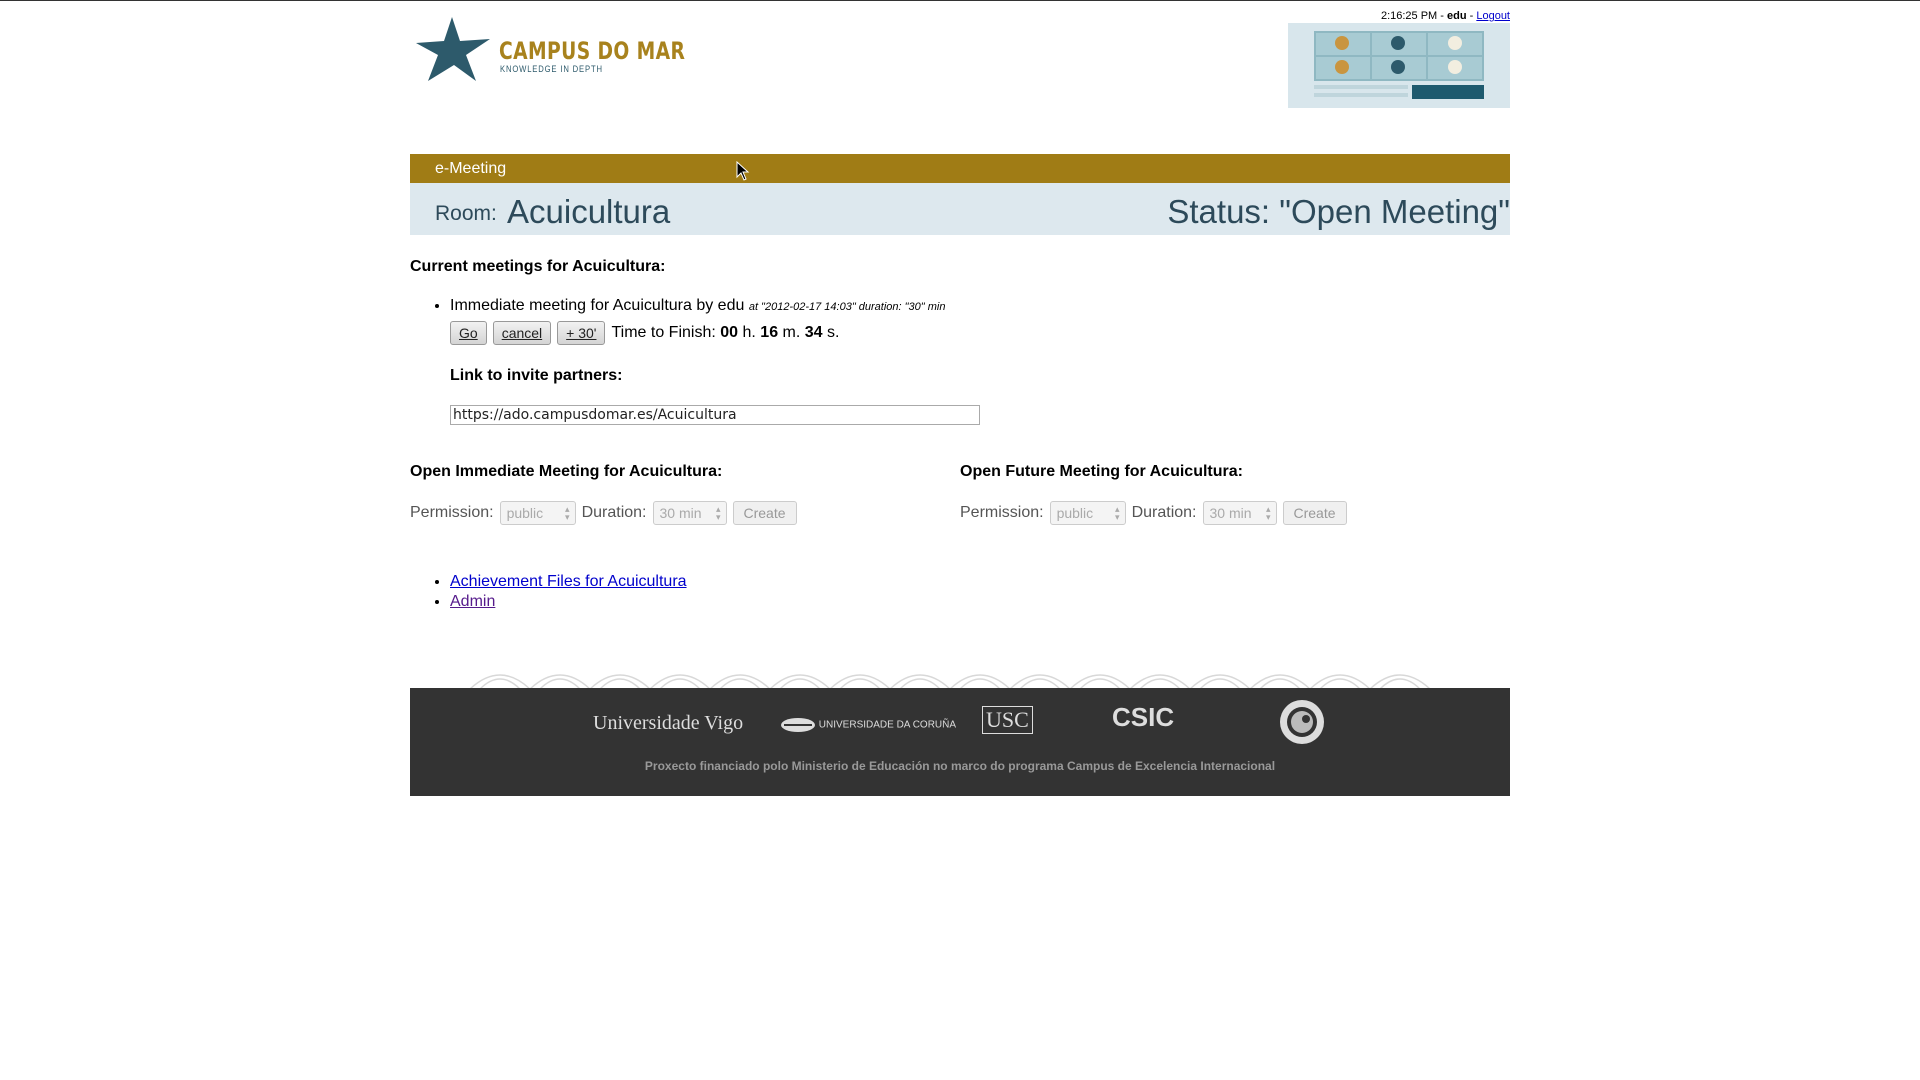 The width and height of the screenshot is (1920, 1080). Describe the element at coordinates (960, 209) in the screenshot. I see `room-header: Room: Acuicultura Status: "Open Meeting"` at that location.